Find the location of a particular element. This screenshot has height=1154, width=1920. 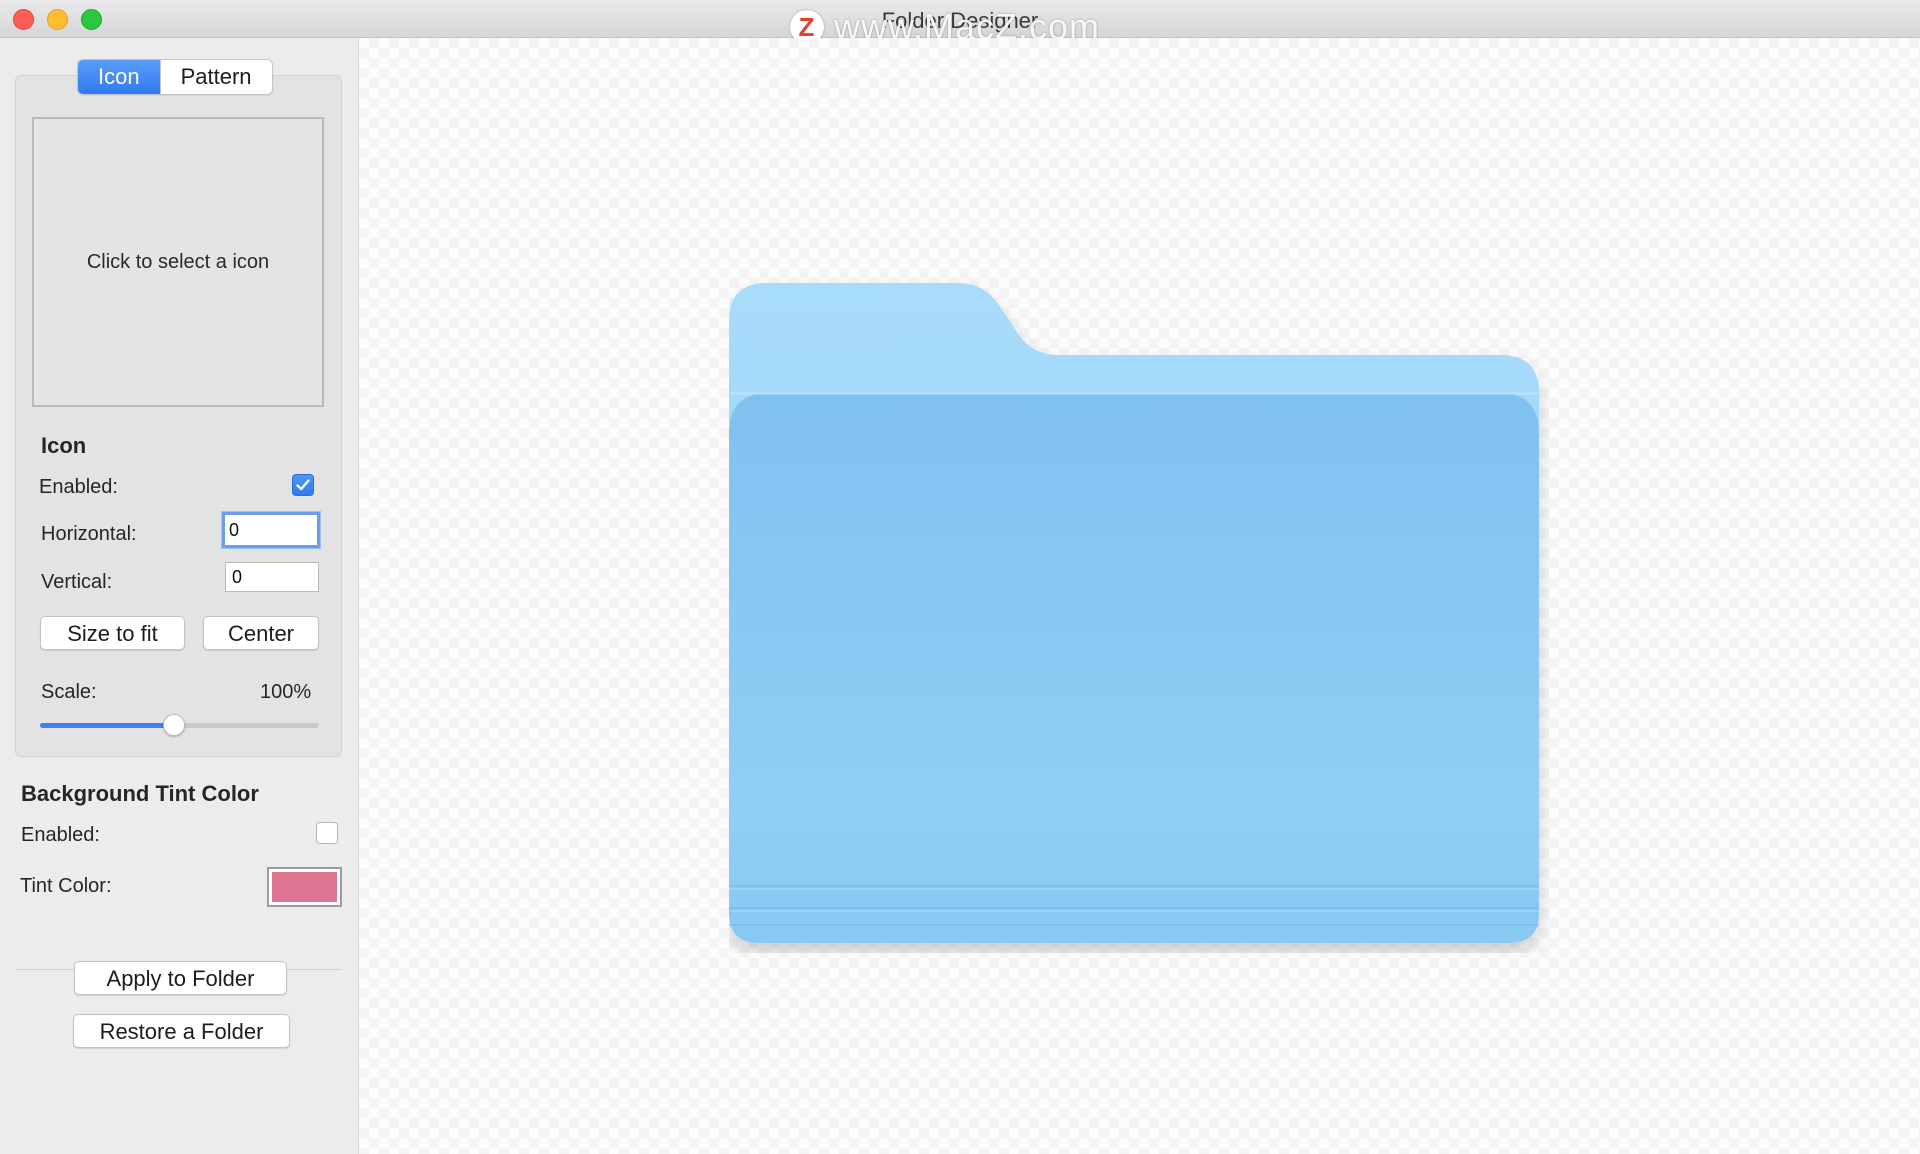

tint-enabled-checkbox is located at coordinates (327, 833).